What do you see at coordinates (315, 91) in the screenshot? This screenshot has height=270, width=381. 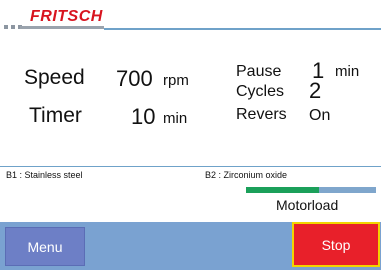 I see `cycles-value: 2` at bounding box center [315, 91].